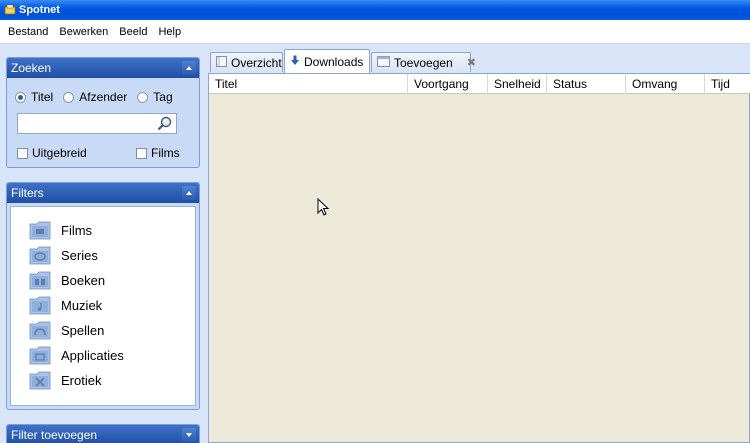 The width and height of the screenshot is (750, 443). What do you see at coordinates (334, 61) in the screenshot?
I see `tab-downloads-label: Downloads` at bounding box center [334, 61].